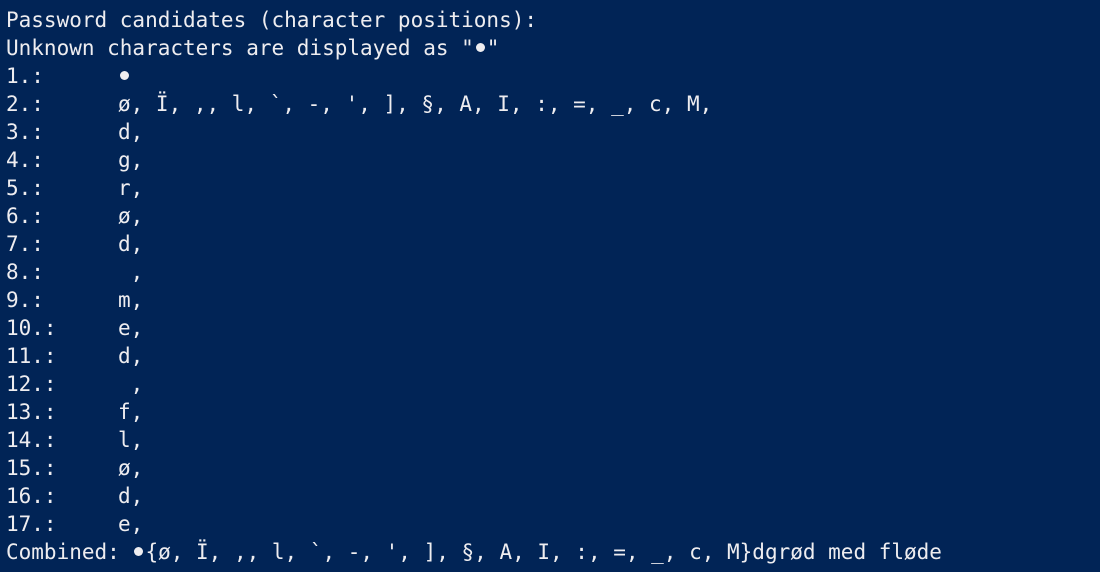 The image size is (1100, 572). I want to click on position-row: 15.: ø,, so click(74, 468).